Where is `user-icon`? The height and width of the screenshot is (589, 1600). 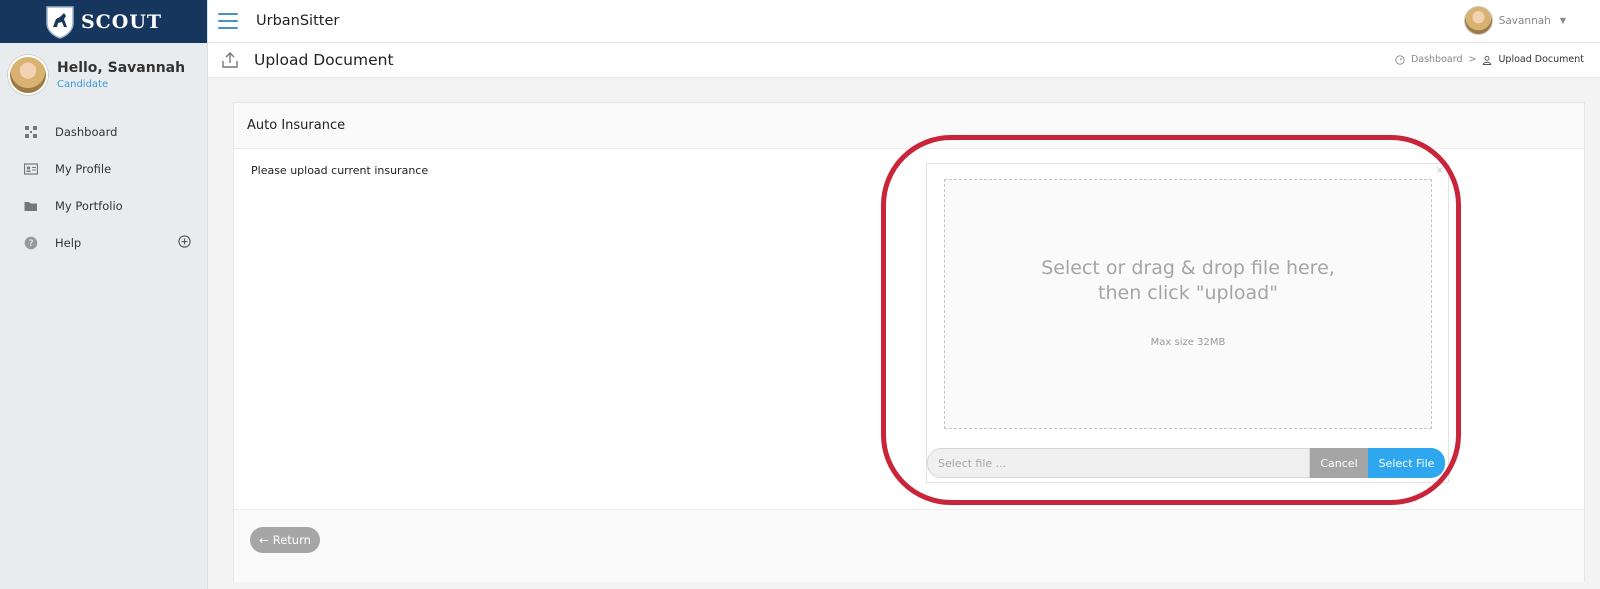 user-icon is located at coordinates (1487, 60).